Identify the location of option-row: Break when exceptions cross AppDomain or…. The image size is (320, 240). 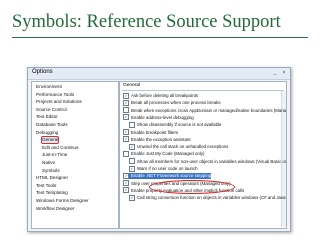
(205, 110).